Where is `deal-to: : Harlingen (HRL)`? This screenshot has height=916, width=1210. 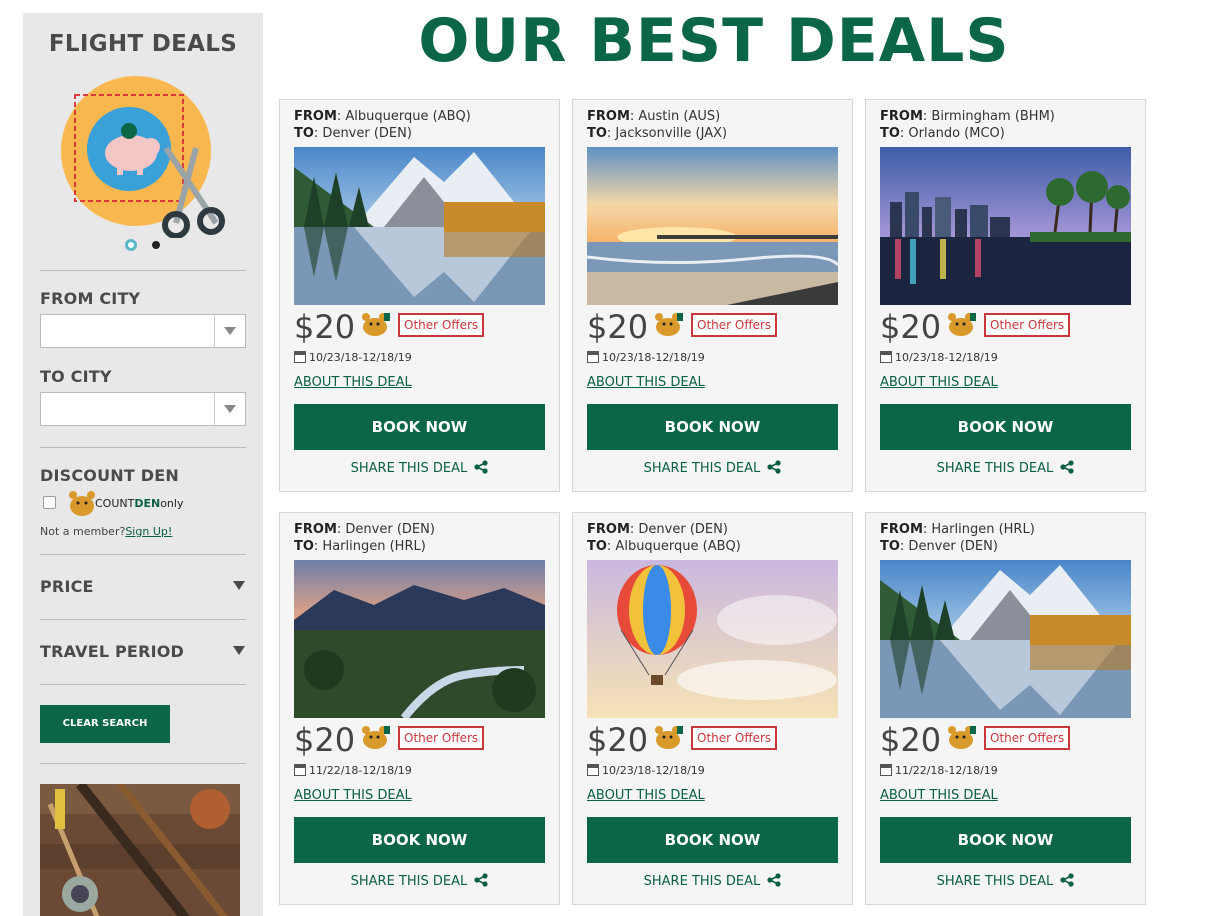 deal-to: : Harlingen (HRL) is located at coordinates (369, 546).